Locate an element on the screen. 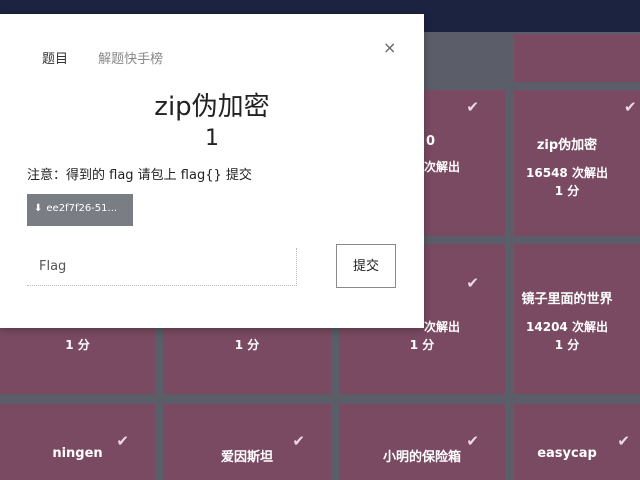  challenge-tile-mirror: 镜子里面的世界 14204 次解出 1 分 is located at coordinates (577, 319).